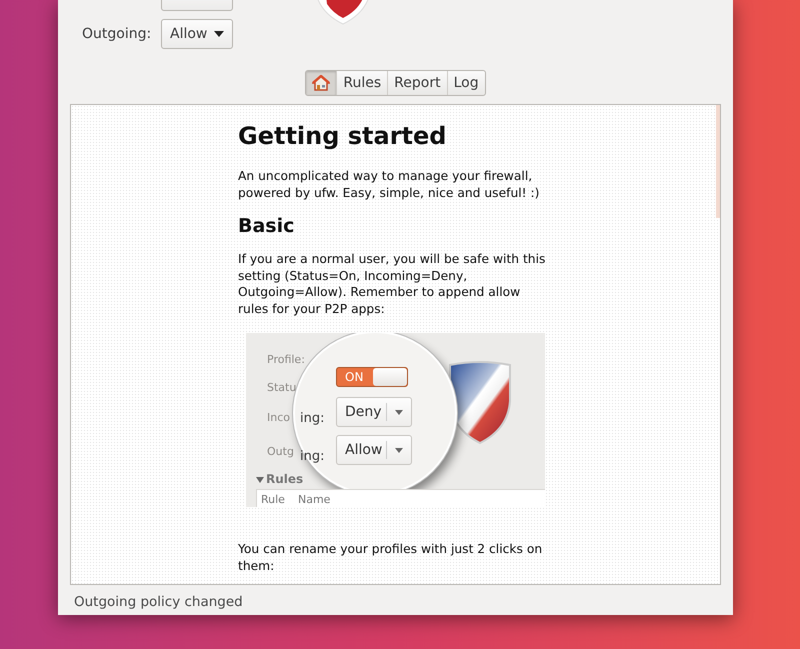 Image resolution: width=800 pixels, height=649 pixels. What do you see at coordinates (280, 451) in the screenshot?
I see `field-label: Outg` at bounding box center [280, 451].